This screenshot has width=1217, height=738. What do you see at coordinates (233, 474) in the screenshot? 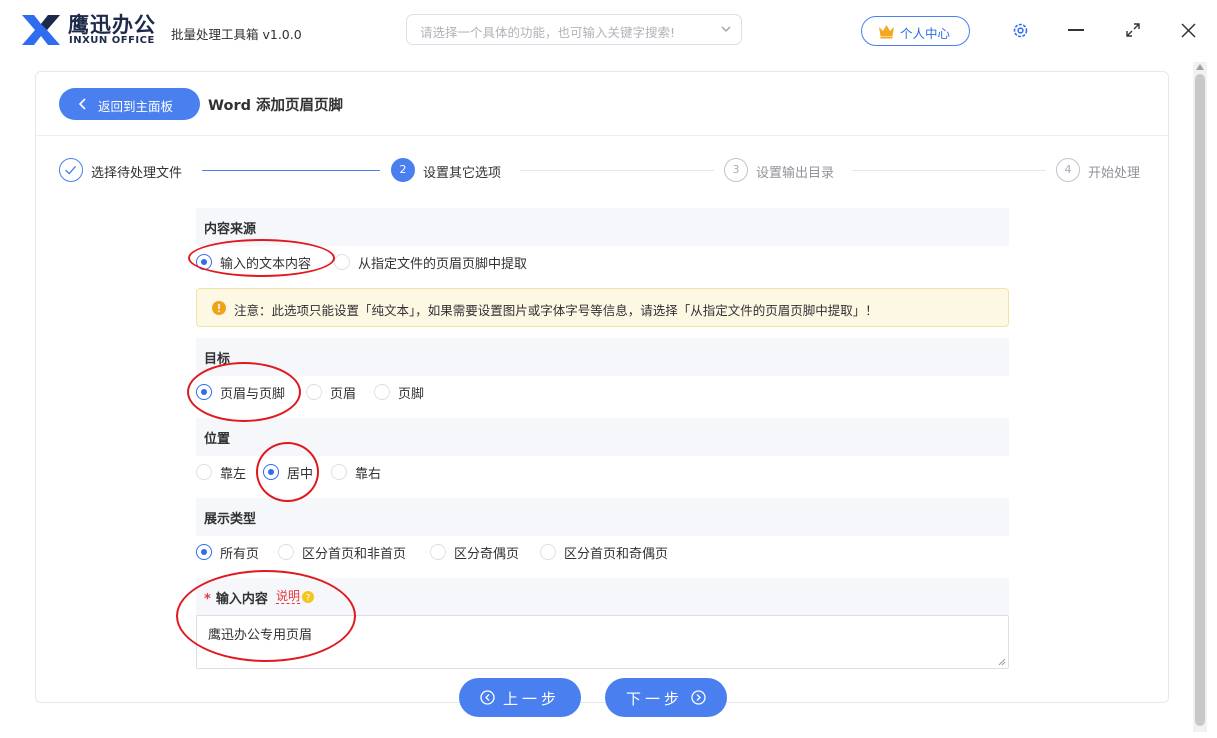
I see `radio-label: 靠左` at bounding box center [233, 474].